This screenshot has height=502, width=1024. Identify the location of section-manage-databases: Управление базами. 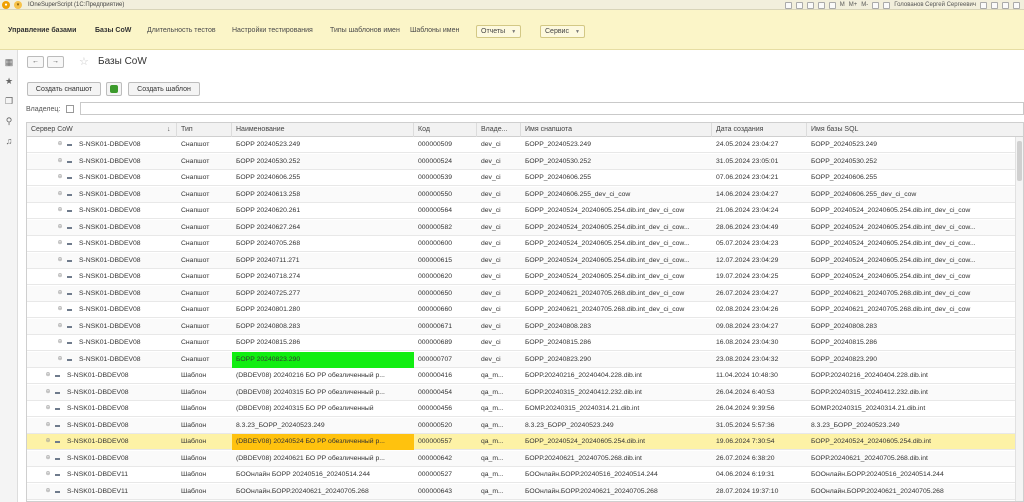
(42, 30).